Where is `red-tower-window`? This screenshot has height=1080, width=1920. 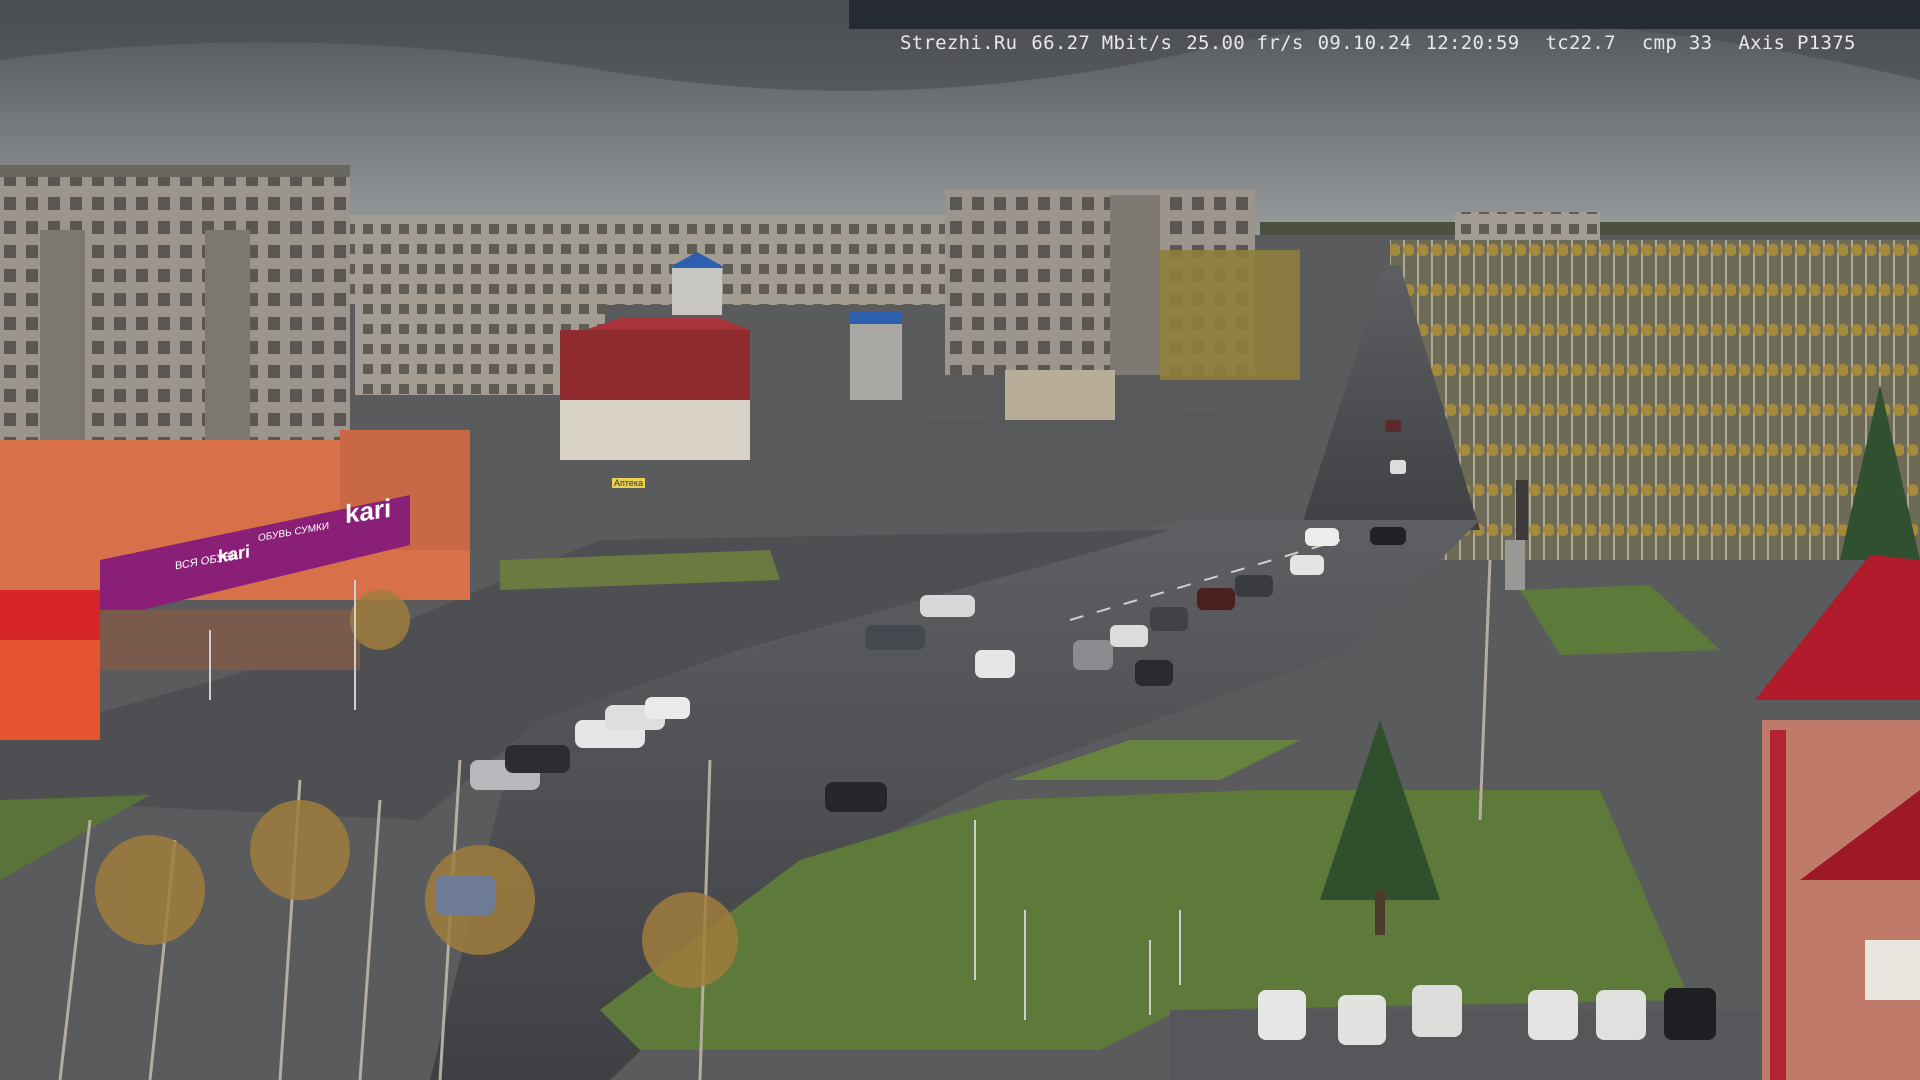 red-tower-window is located at coordinates (1892, 970).